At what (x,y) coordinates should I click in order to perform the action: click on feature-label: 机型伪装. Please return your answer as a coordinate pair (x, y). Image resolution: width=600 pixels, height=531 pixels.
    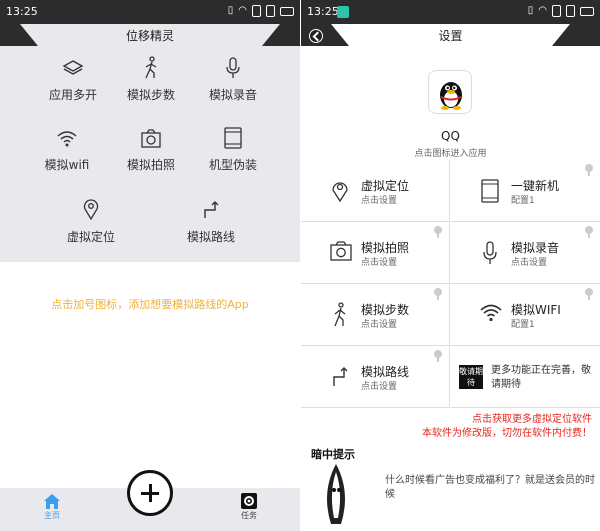
    Looking at the image, I should click on (232, 165).